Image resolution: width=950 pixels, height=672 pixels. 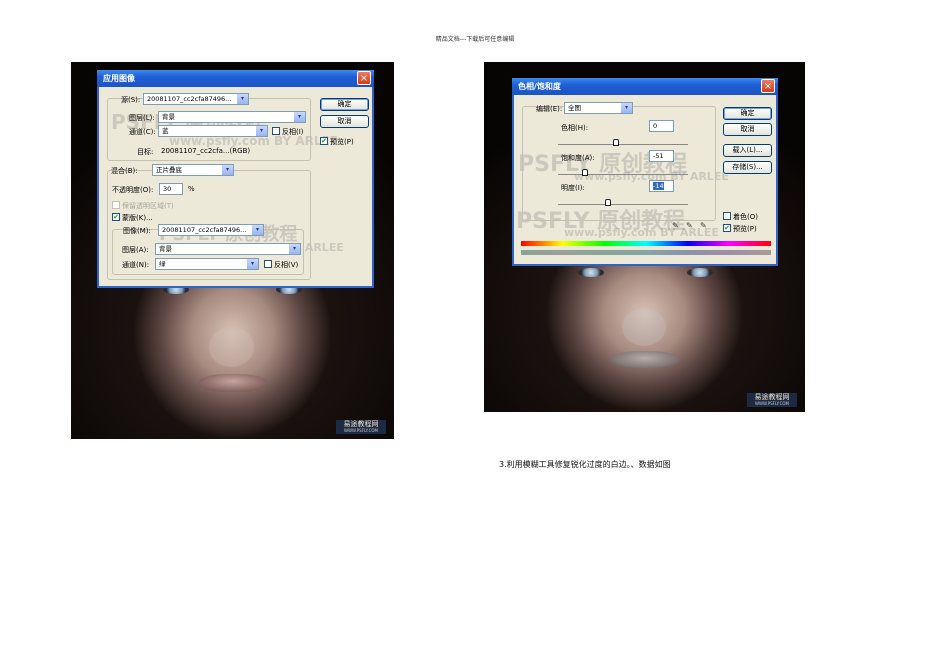 What do you see at coordinates (235, 78) in the screenshot?
I see `dialog-title: 应用图像` at bounding box center [235, 78].